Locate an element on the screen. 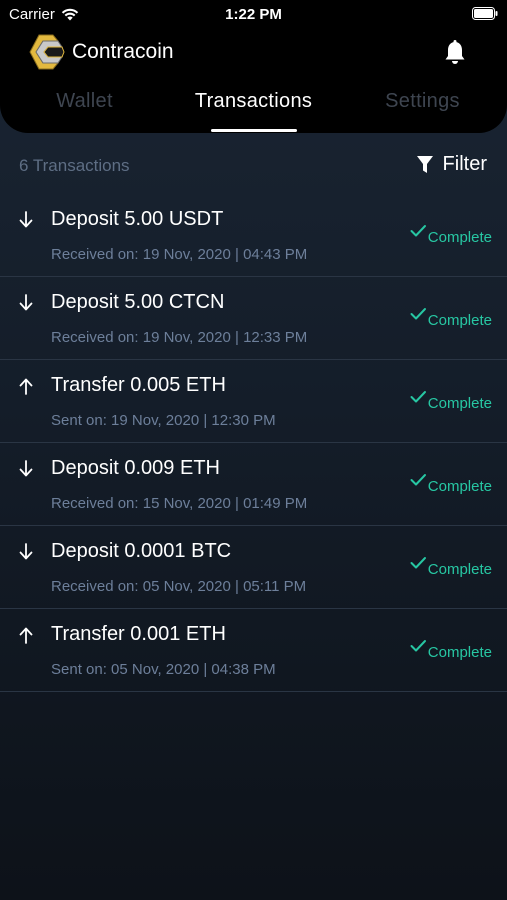  tab-bar: Wallet Transactions Settings is located at coordinates (253, 111).